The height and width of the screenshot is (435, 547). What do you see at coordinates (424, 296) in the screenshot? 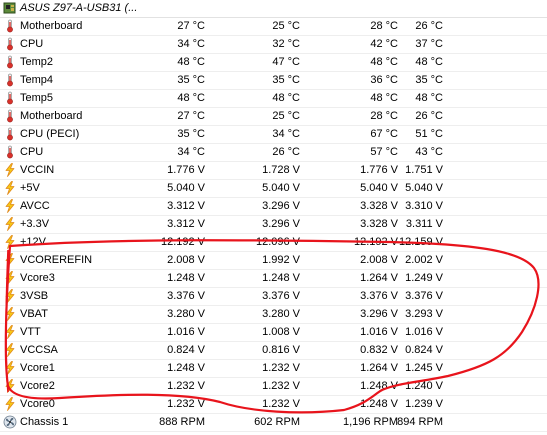
I see `average-value: 3.376 V` at bounding box center [424, 296].